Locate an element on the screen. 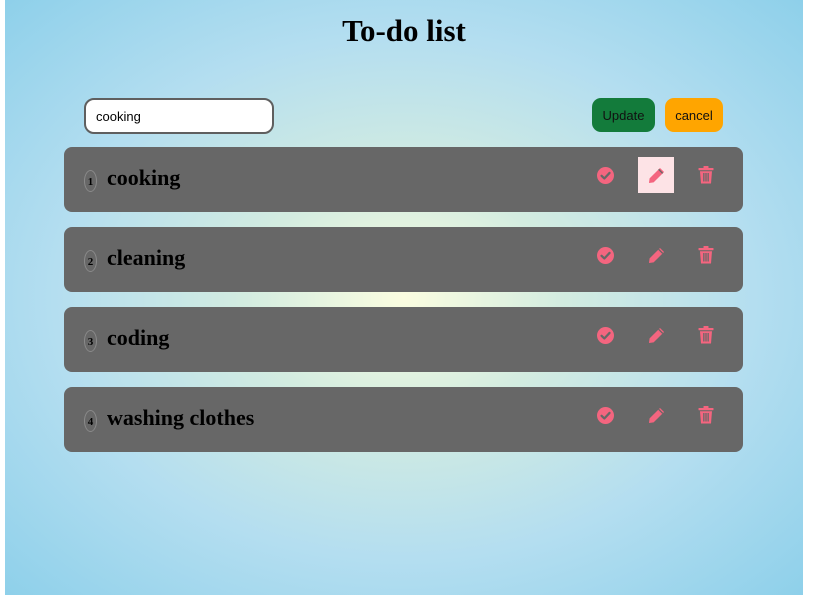  todo-number: 2 is located at coordinates (90, 261).